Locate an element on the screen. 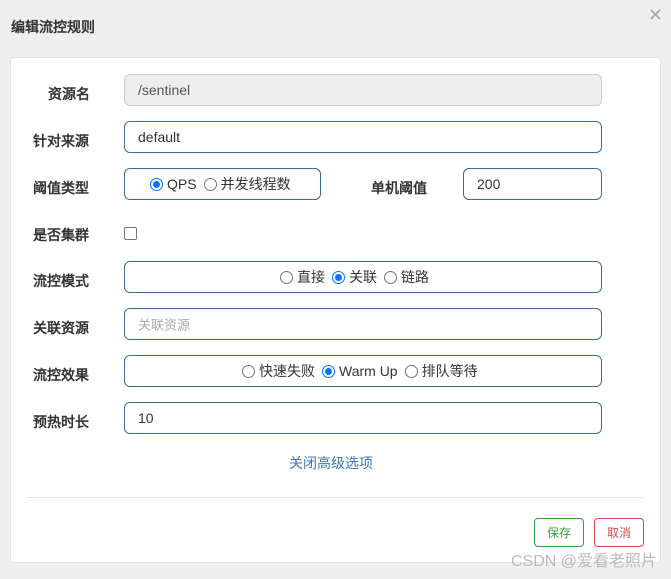 This screenshot has height=579, width=671. behavior-option-warm-up: Warm Up is located at coordinates (360, 371).